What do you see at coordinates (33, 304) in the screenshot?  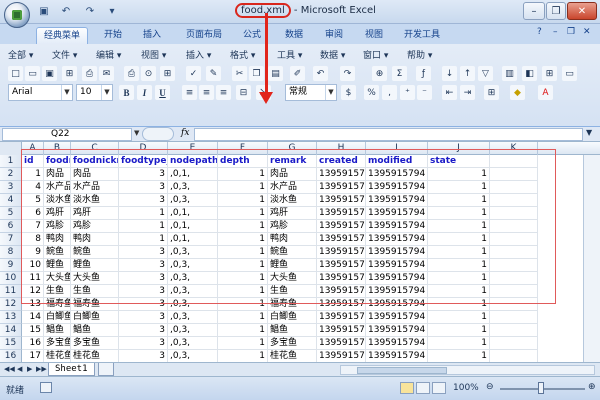 I see `table-cell: 13` at bounding box center [33, 304].